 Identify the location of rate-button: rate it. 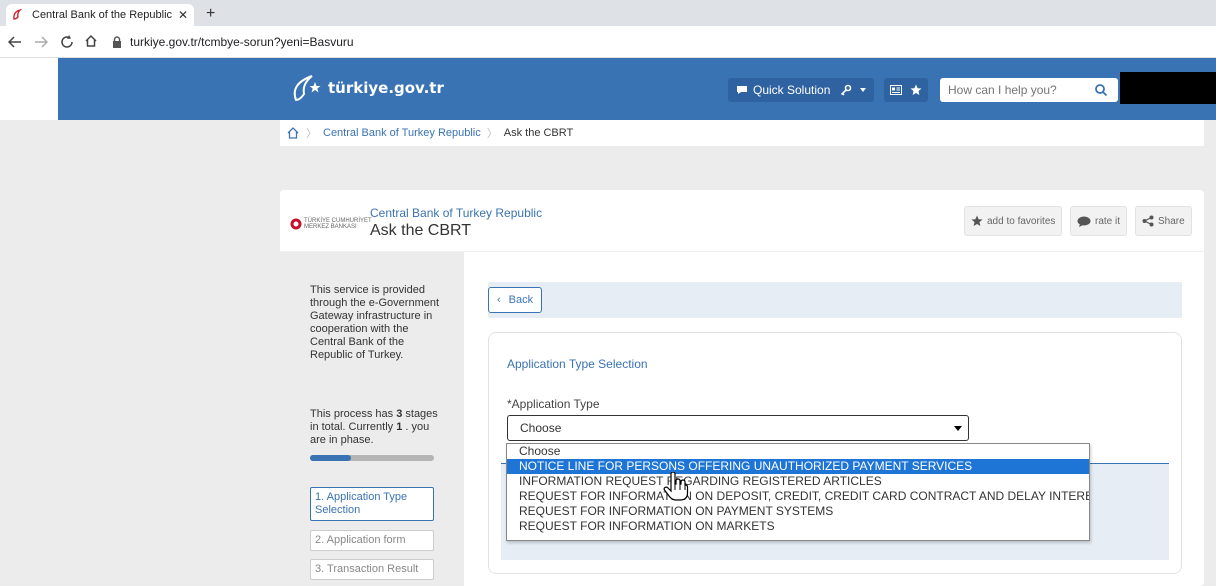
(1099, 221).